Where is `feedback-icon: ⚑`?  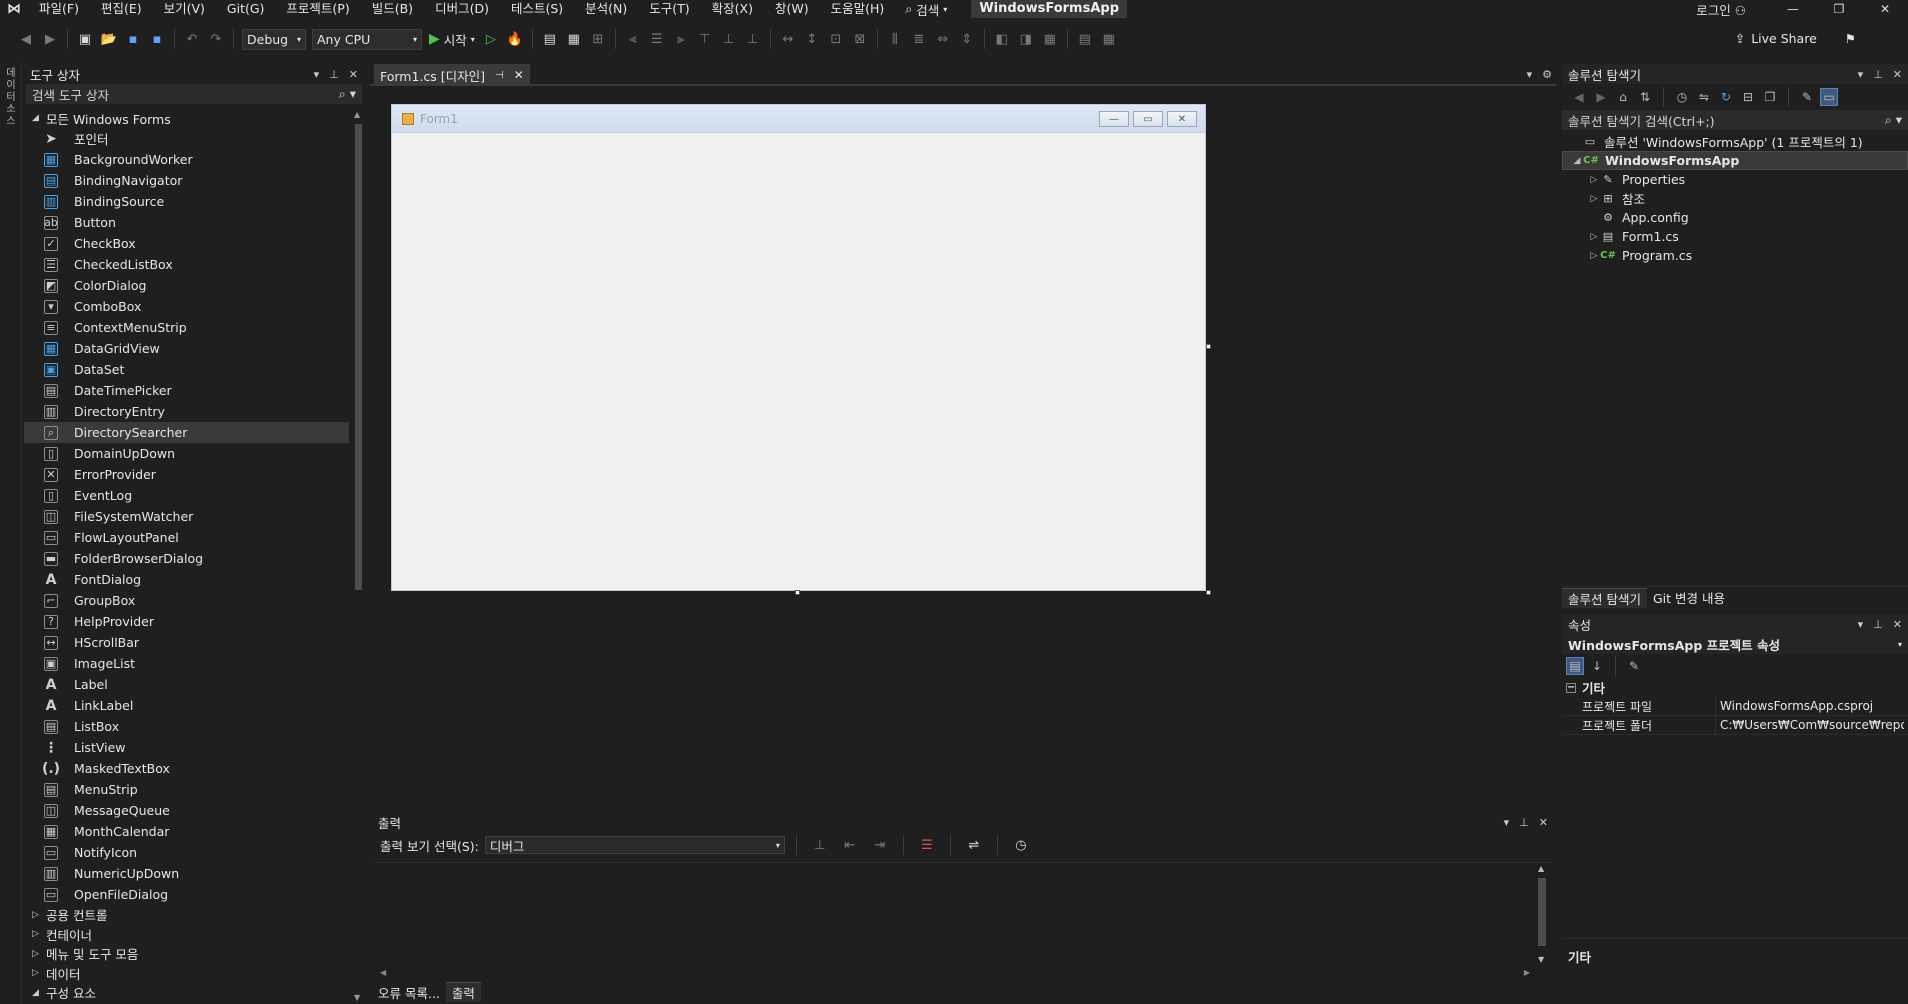
feedback-icon: ⚑ is located at coordinates (1850, 38).